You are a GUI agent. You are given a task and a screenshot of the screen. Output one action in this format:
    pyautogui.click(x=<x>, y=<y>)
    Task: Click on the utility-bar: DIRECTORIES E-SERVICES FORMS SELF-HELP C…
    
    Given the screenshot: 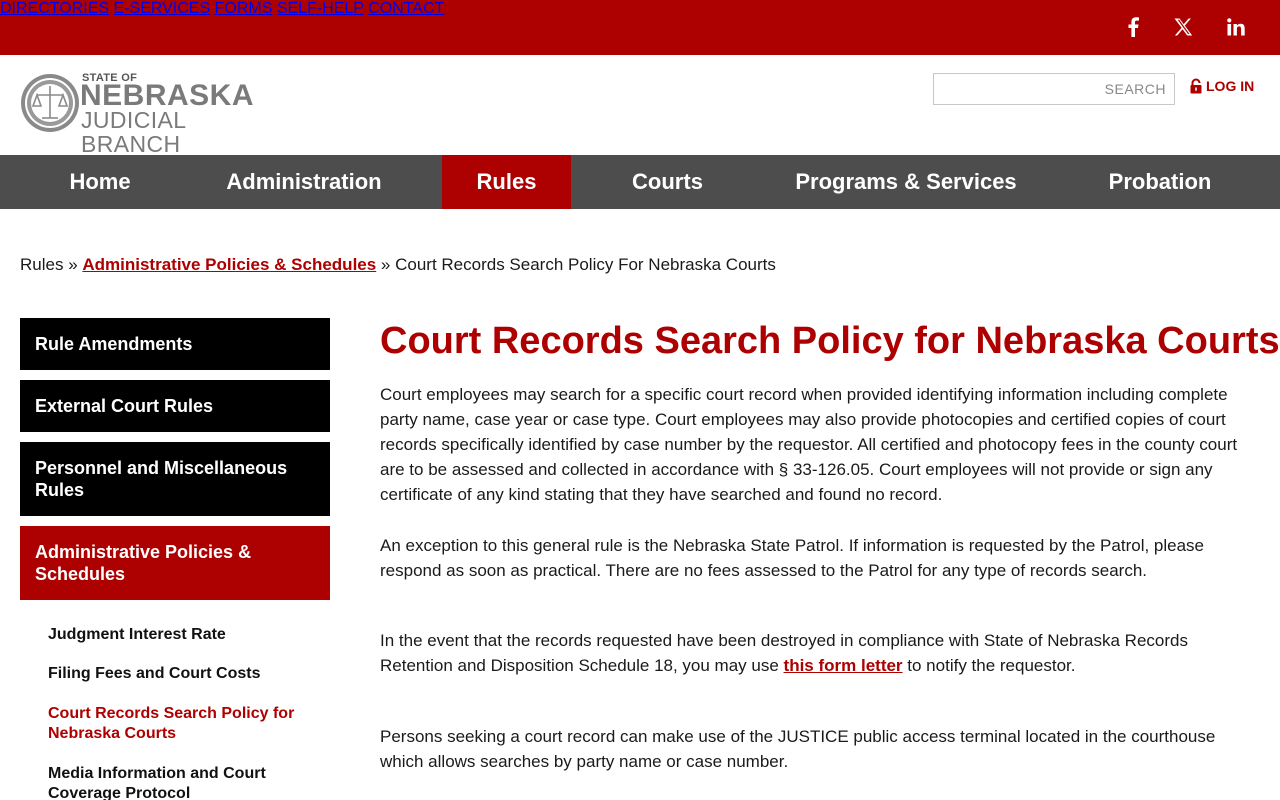 What is the action you would take?
    pyautogui.click(x=640, y=27)
    